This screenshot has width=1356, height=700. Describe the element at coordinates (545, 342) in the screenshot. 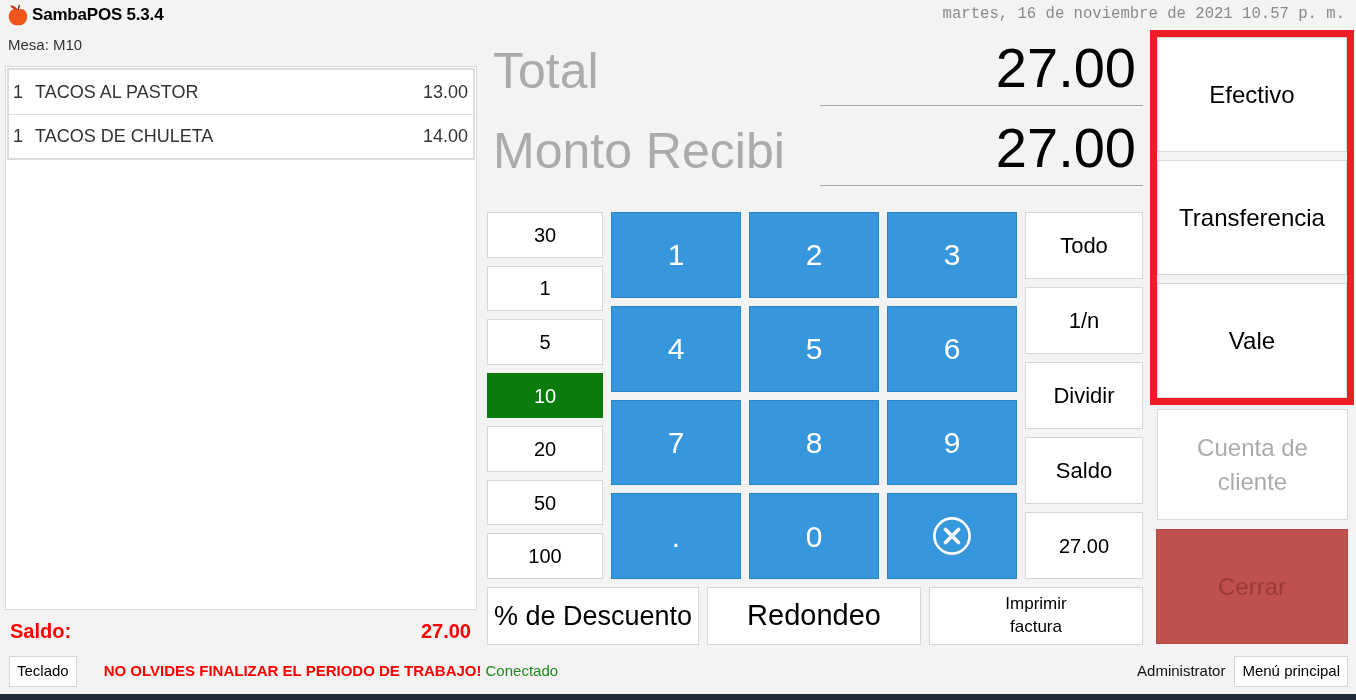

I see `amount-button: 5` at that location.